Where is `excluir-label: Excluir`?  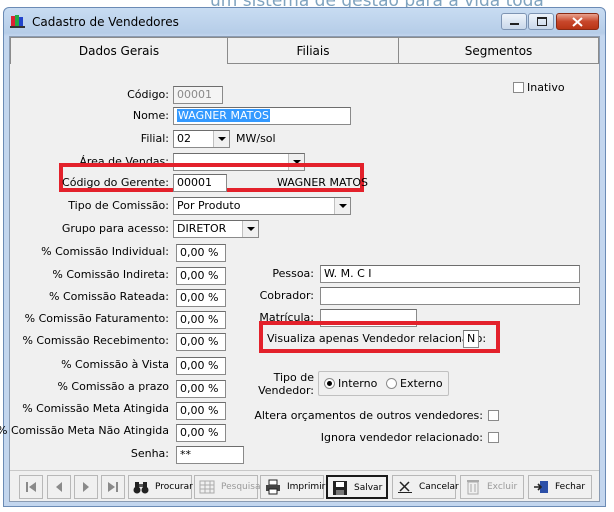 excluir-label: Excluir is located at coordinates (502, 487).